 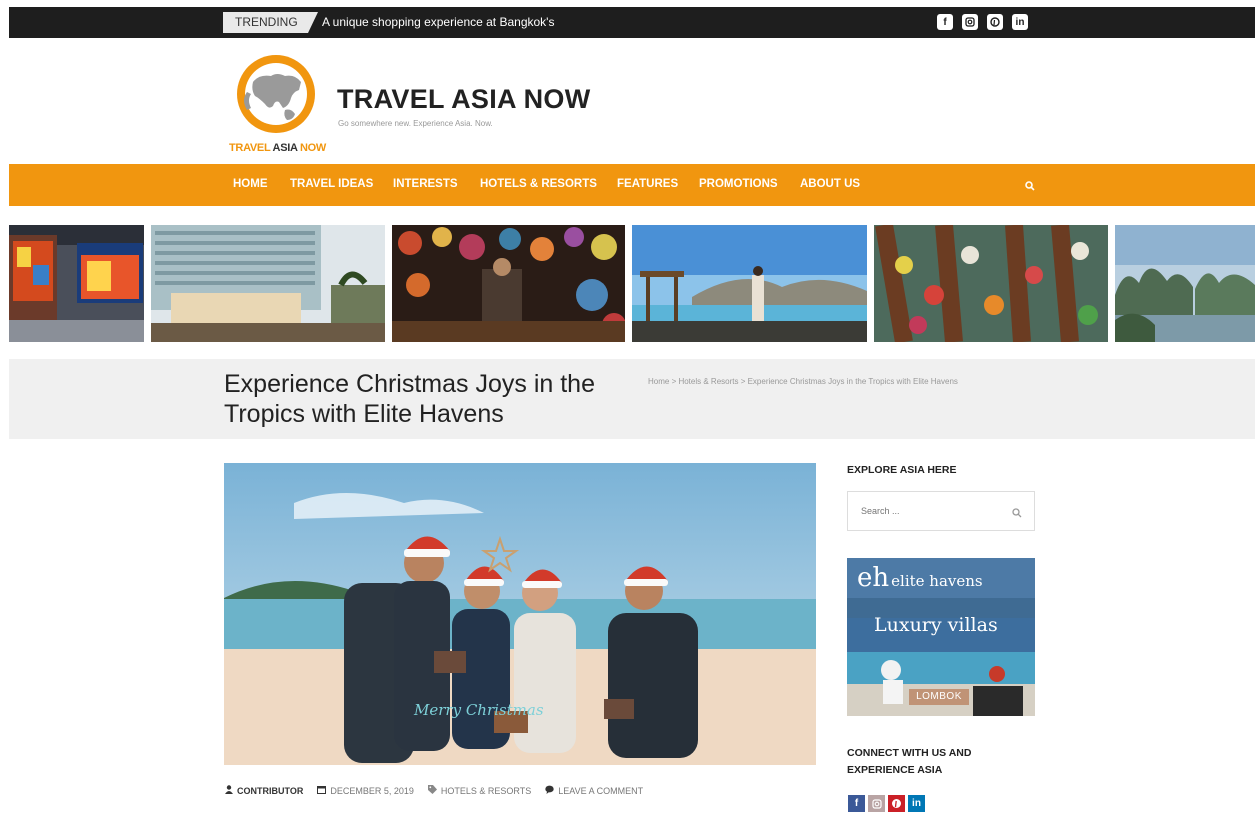 What do you see at coordinates (372, 791) in the screenshot?
I see `post-date: DECEMBER 5, 2019` at bounding box center [372, 791].